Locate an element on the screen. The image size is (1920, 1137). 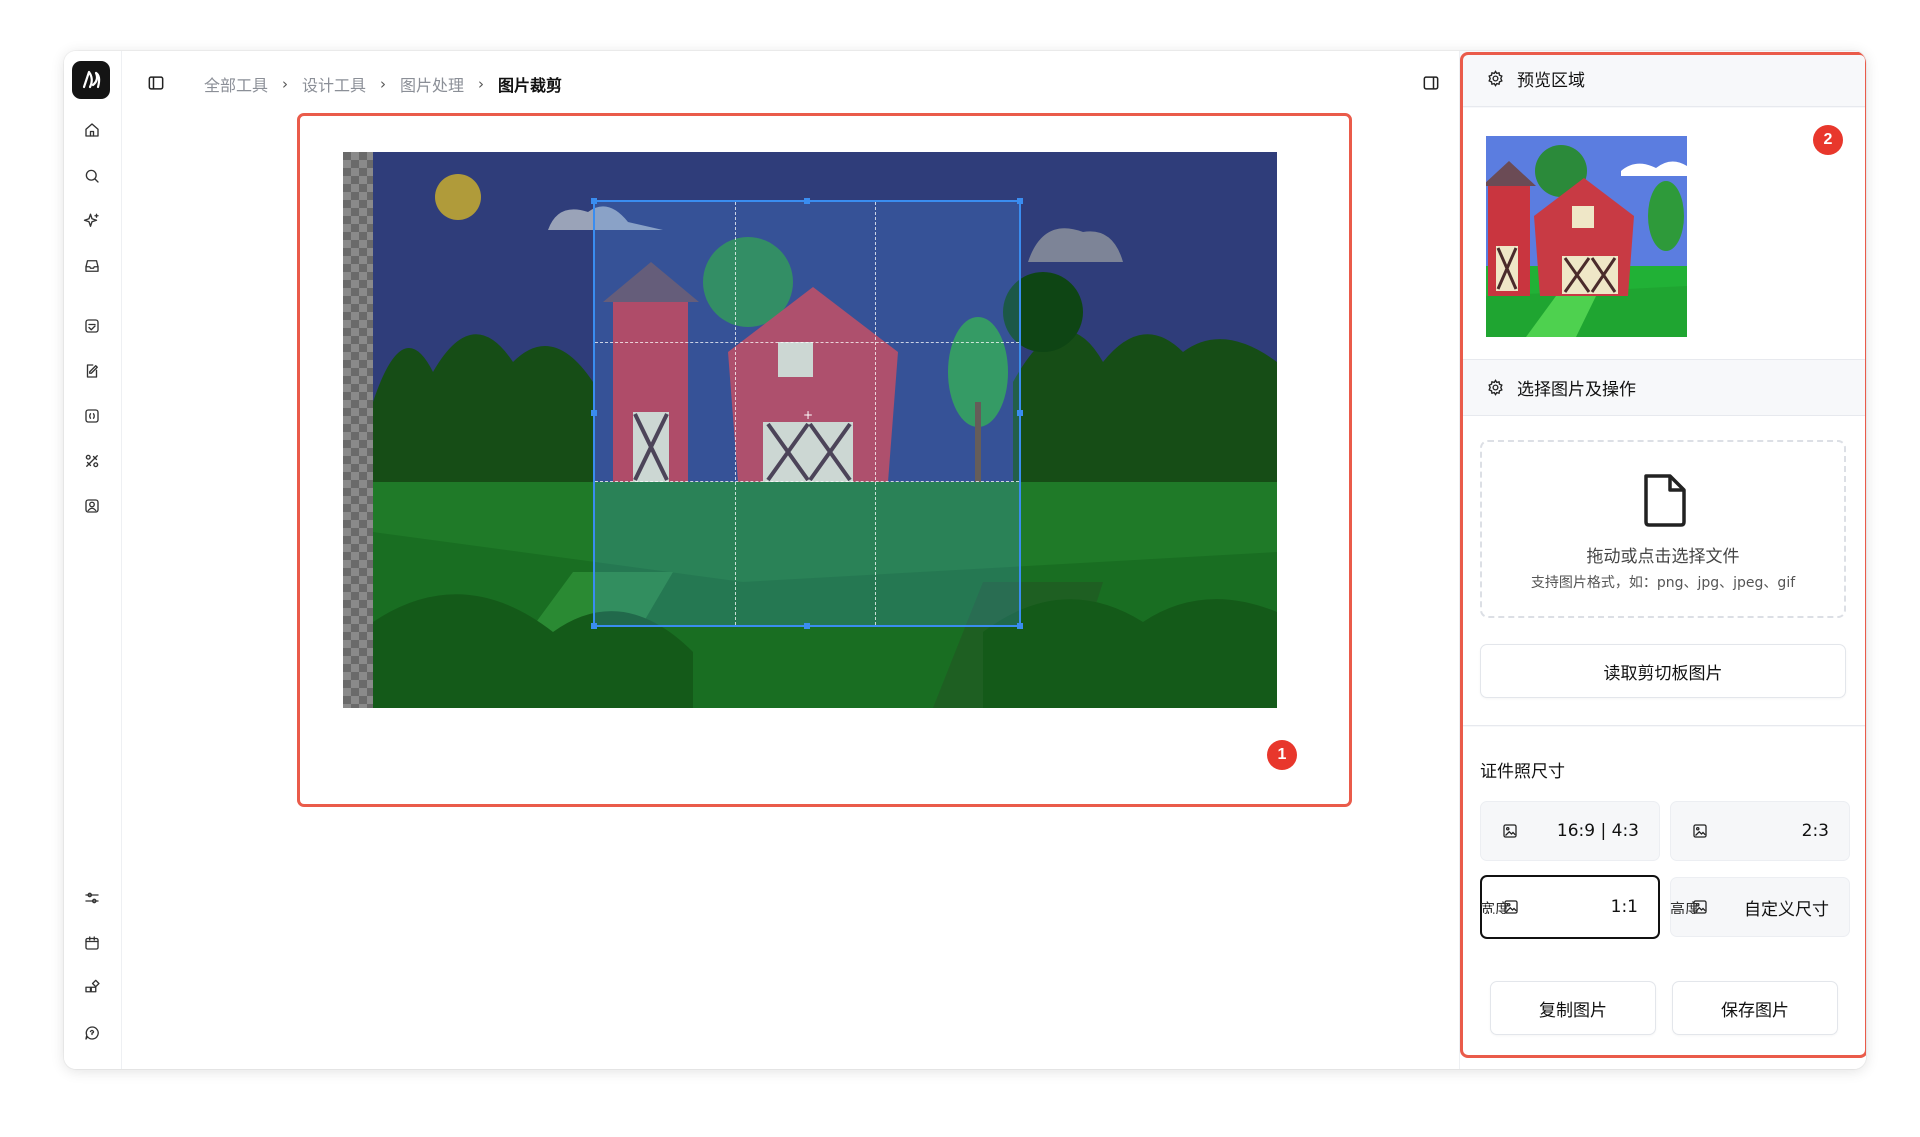
logo-mark-icon is located at coordinates (91, 79).